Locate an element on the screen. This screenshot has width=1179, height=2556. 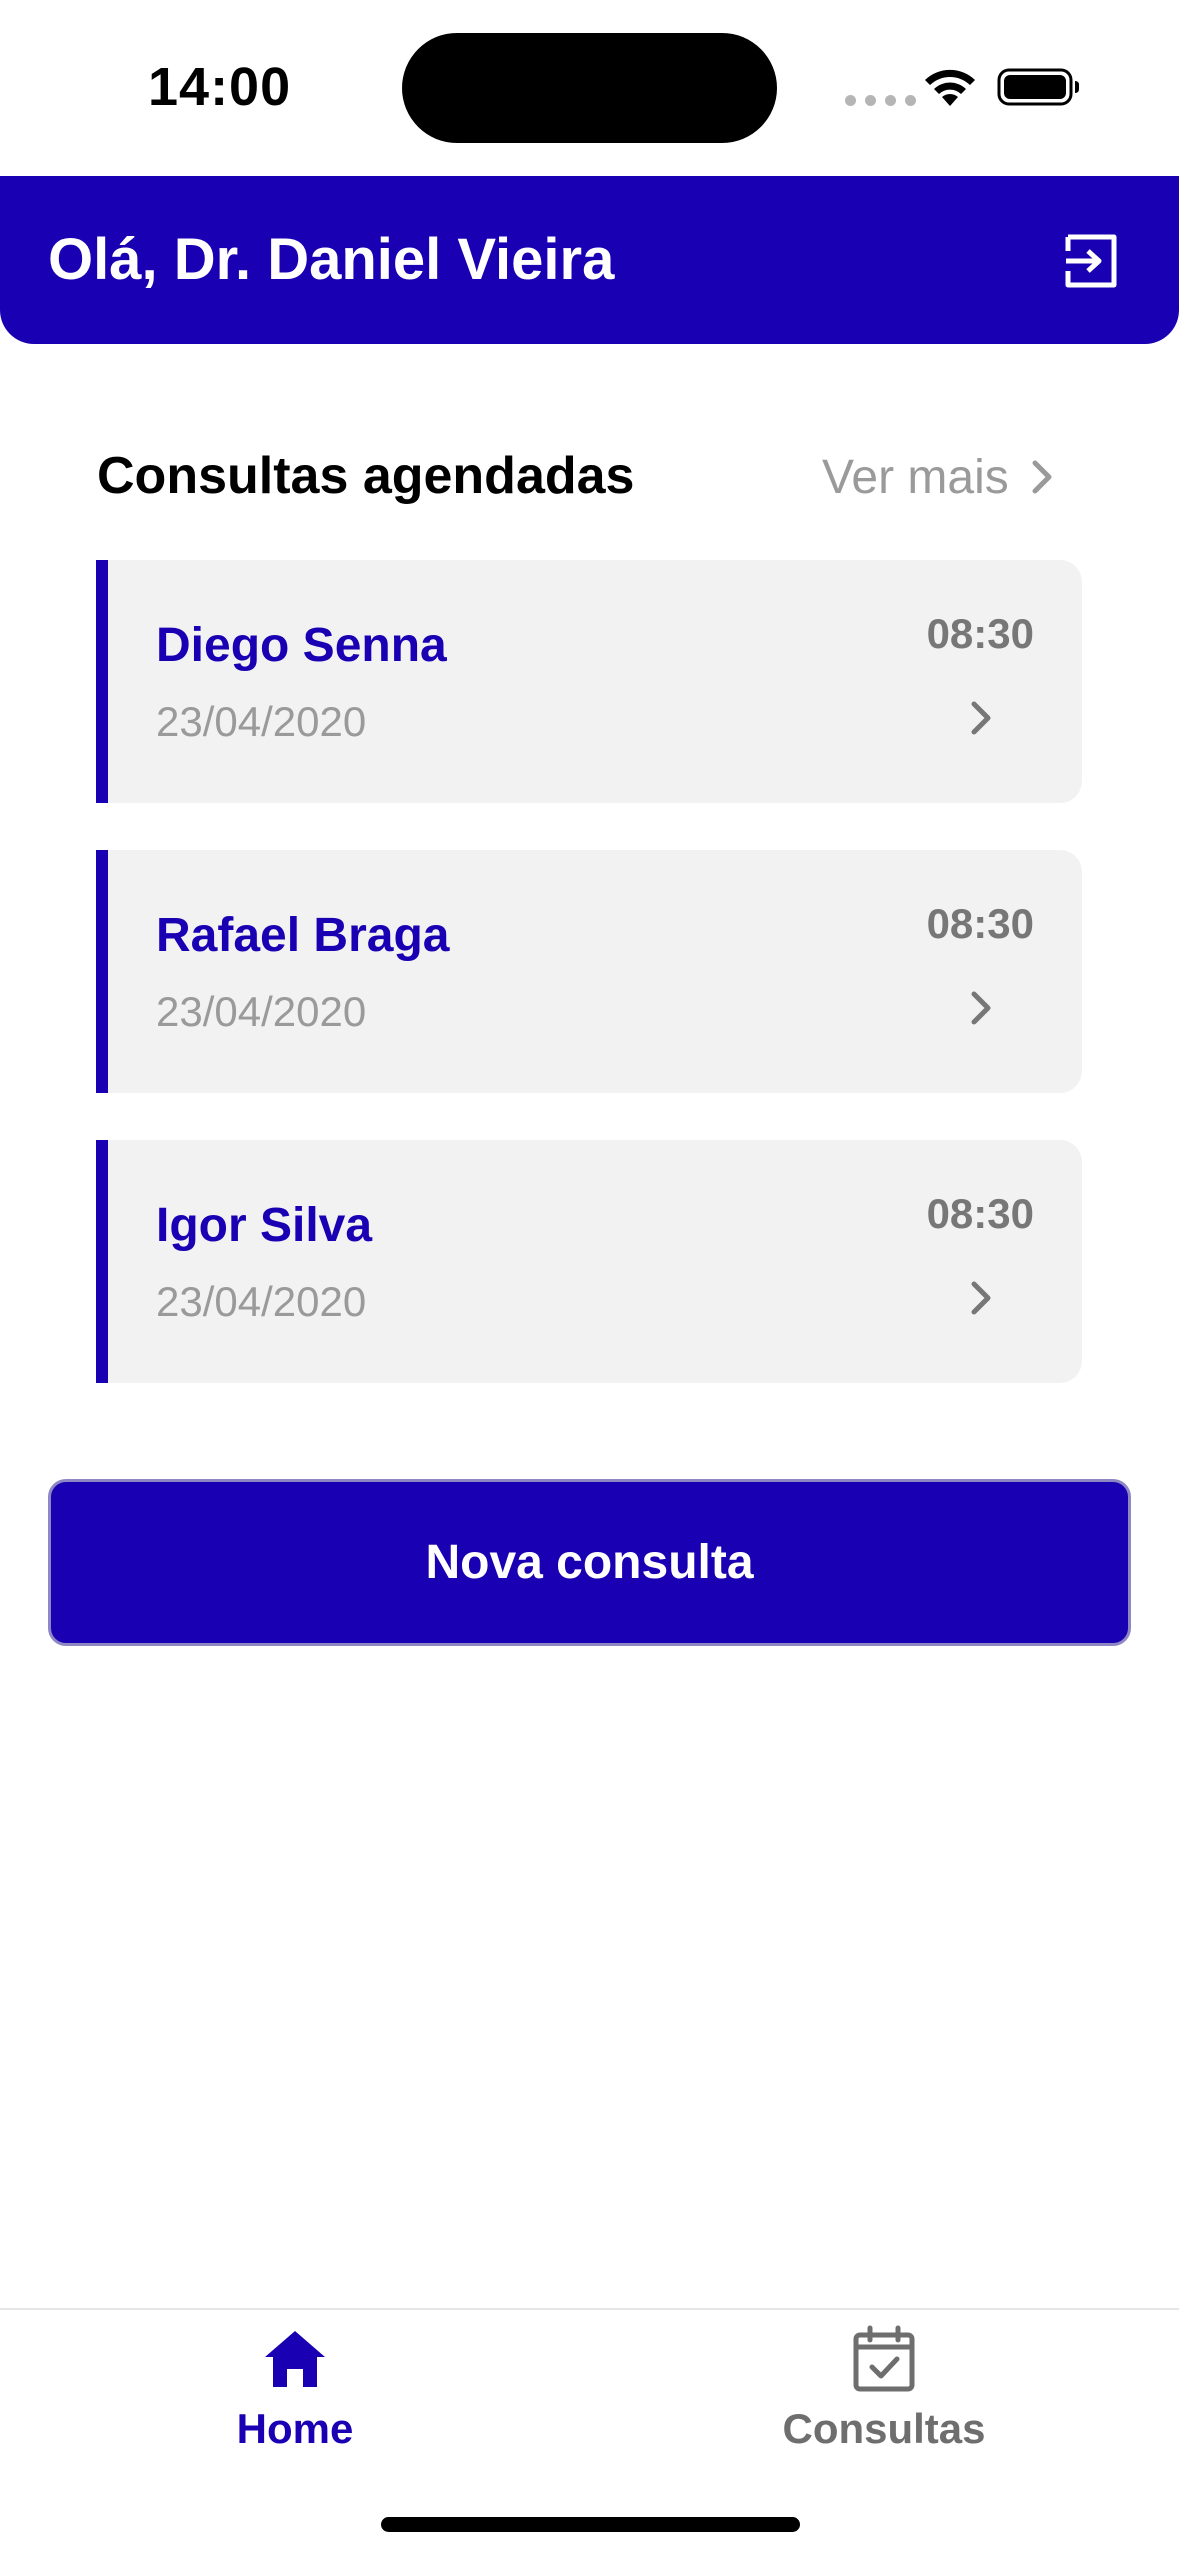
appointment-card: Rafael Braga 23/04/2020 08:30 is located at coordinates (589, 971).